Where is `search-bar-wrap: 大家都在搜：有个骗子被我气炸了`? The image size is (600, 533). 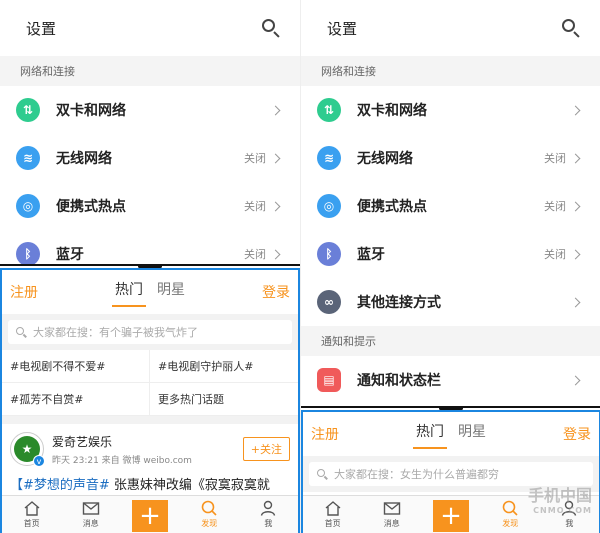 search-bar-wrap: 大家都在搜：有个骗子被我气炸了 is located at coordinates (150, 332).